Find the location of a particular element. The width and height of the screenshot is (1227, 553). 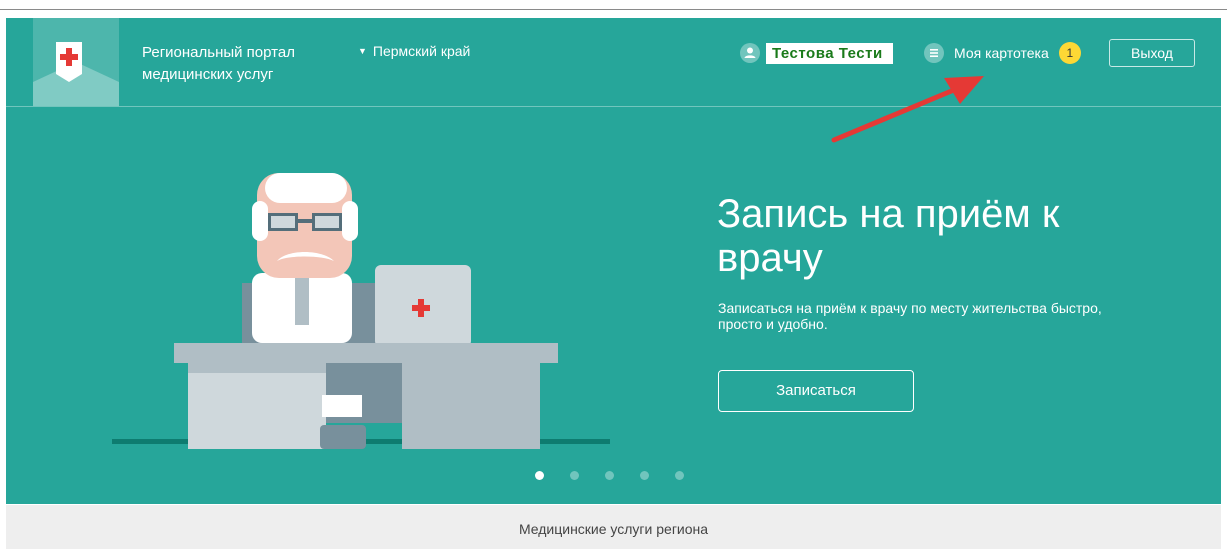

brand-line-2: медицинских услуг is located at coordinates (208, 74).